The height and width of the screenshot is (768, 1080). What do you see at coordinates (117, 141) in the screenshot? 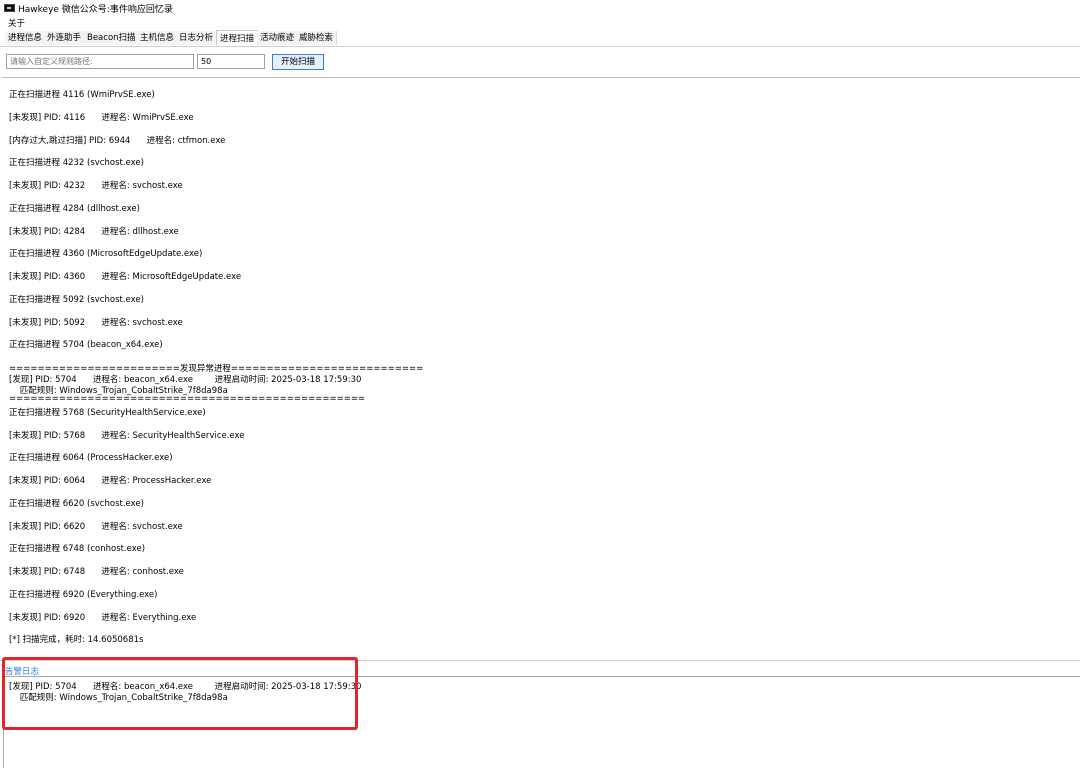
I see `log-line: [内存过大,跳过扫描] PID: 6944 进程名: ctfmon.exe` at bounding box center [117, 141].